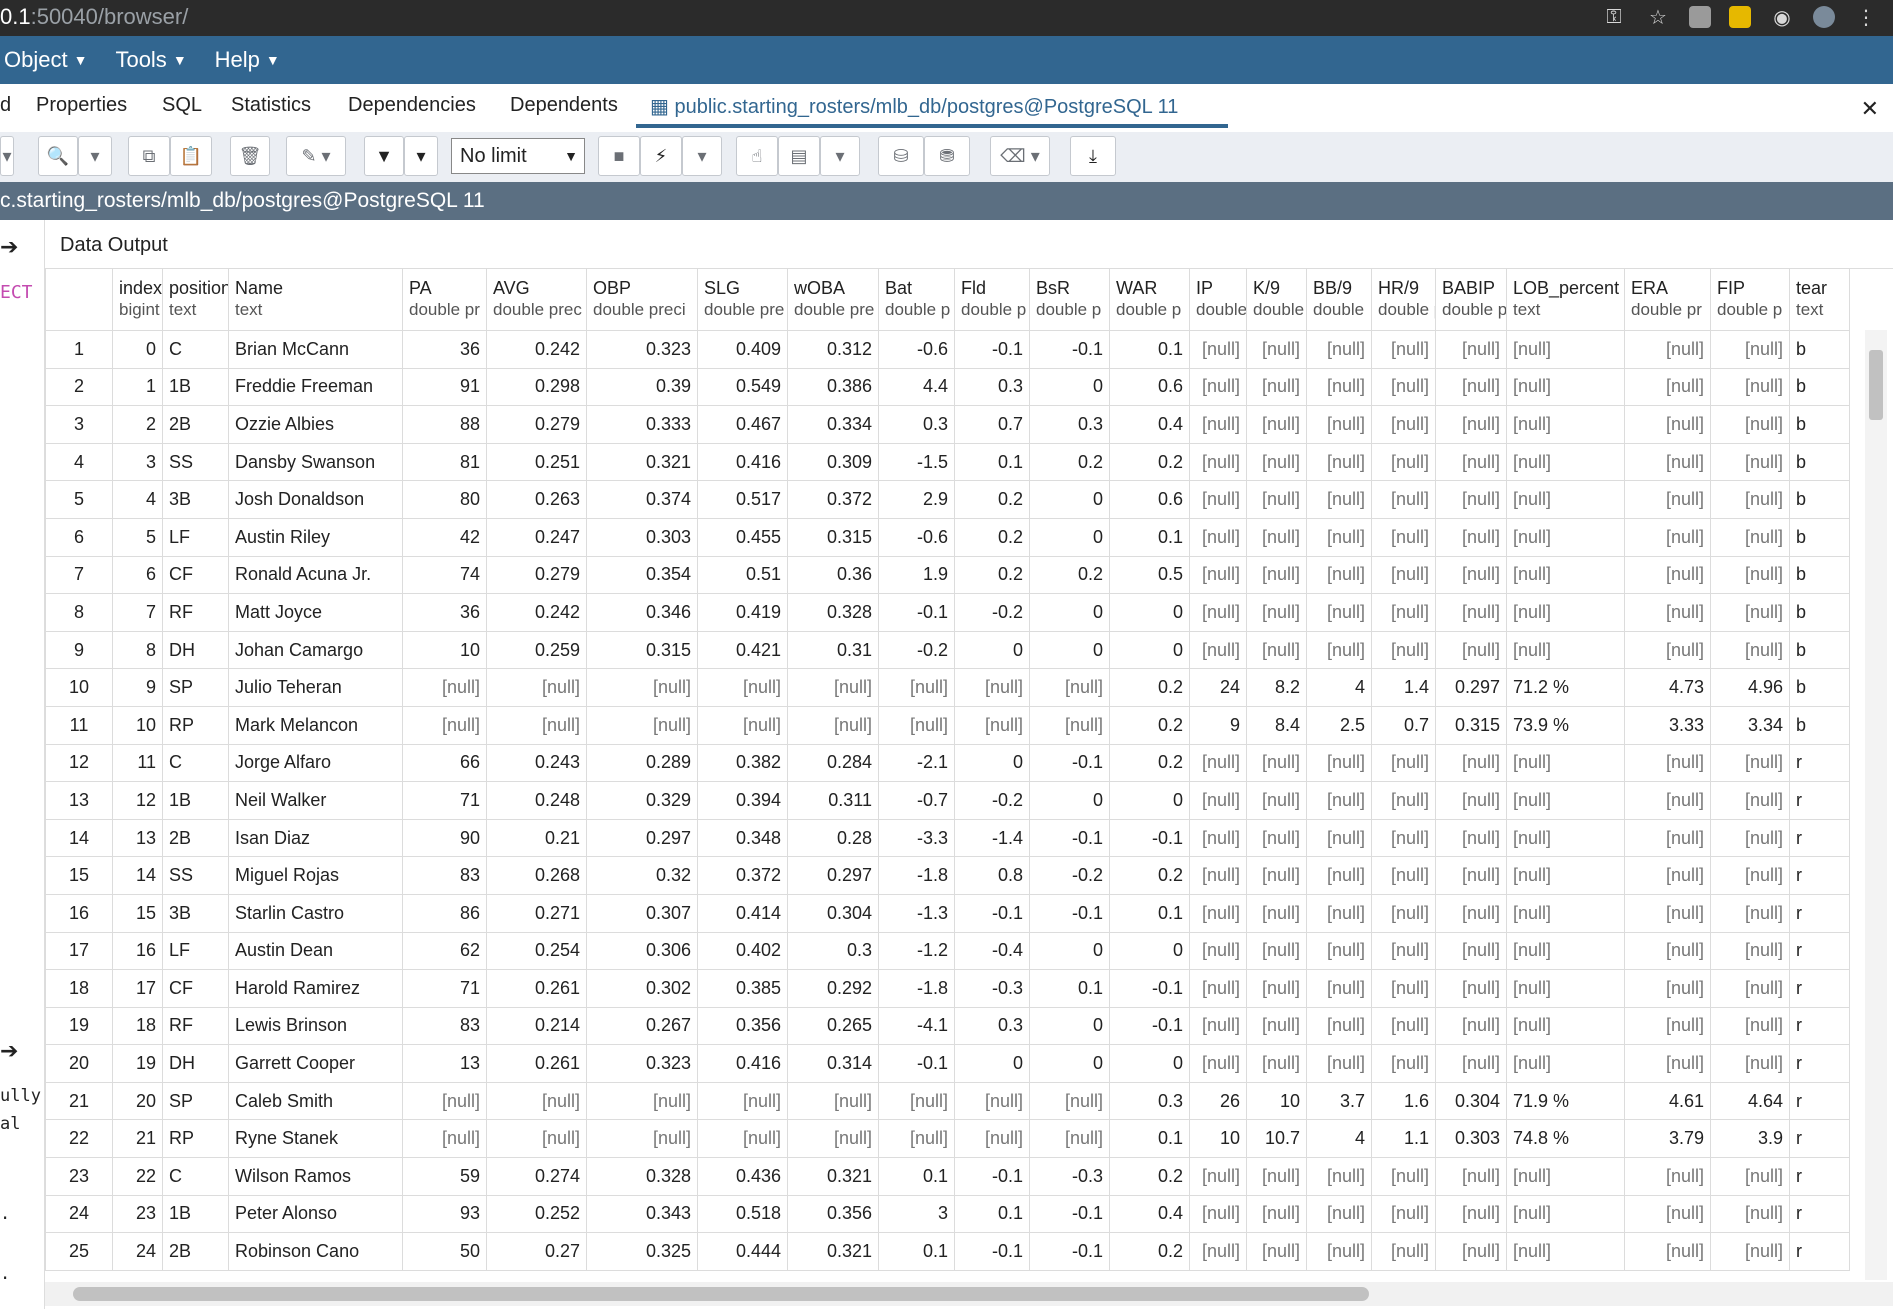 The image size is (1893, 1309). Describe the element at coordinates (444, 800) in the screenshot. I see `table-cell: 71` at that location.